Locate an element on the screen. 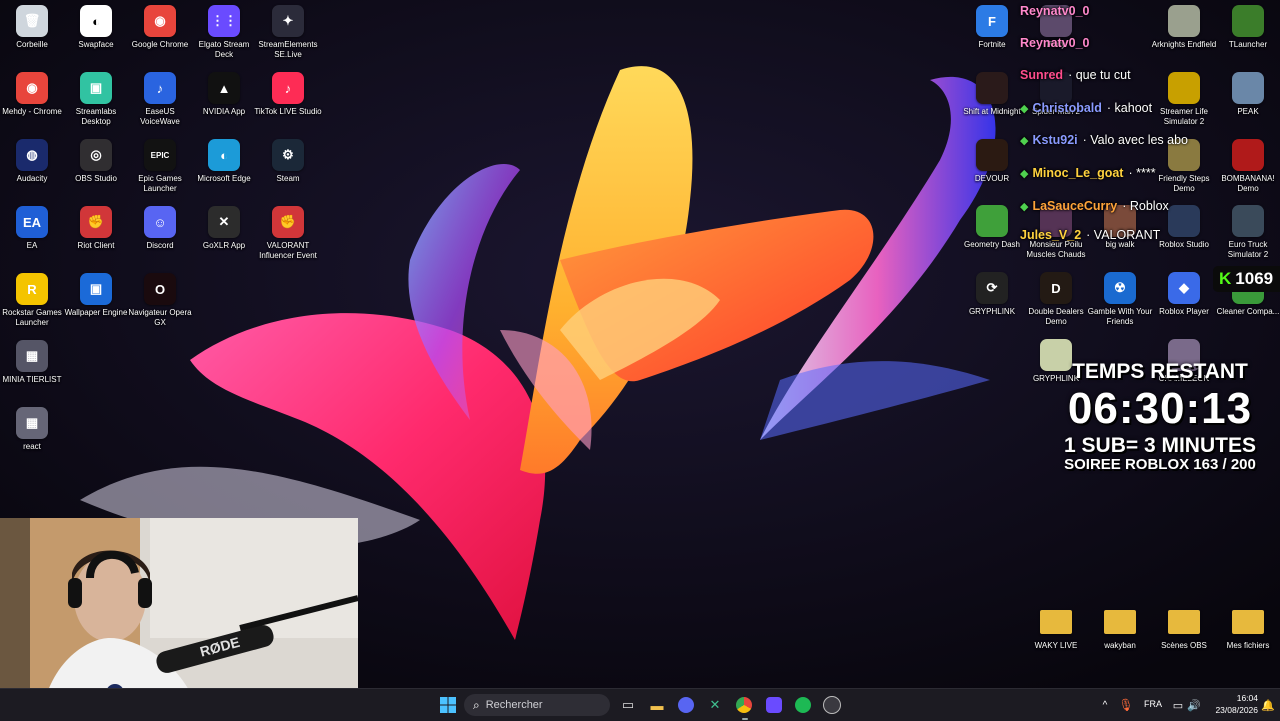 Image resolution: width=1280 pixels, height=721 pixels. chat-text: · VALORANT is located at coordinates (1123, 235).